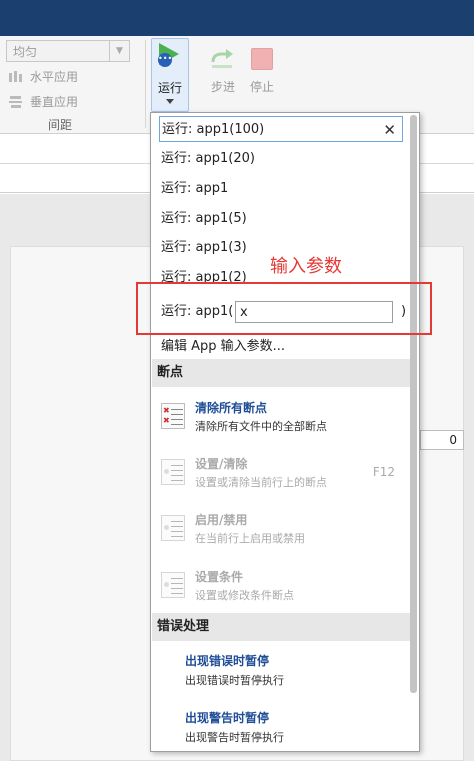 Image resolution: width=474 pixels, height=761 pixels. What do you see at coordinates (261, 87) in the screenshot?
I see `stop-label: 停止` at bounding box center [261, 87].